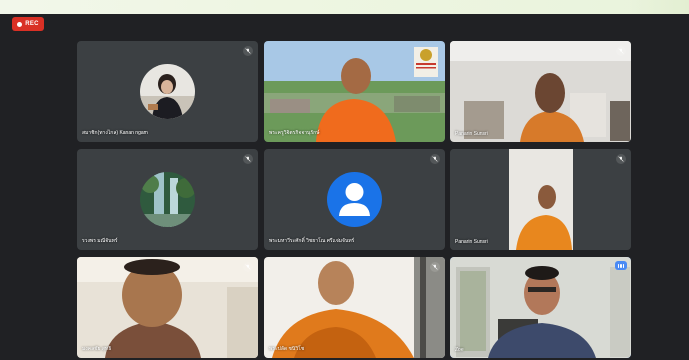 The height and width of the screenshot is (360, 689). I want to click on participant-name: พระมหาวีระศักดิ์ วิชยาโณ ศรีแจ่มจันทร์, so click(312, 241).